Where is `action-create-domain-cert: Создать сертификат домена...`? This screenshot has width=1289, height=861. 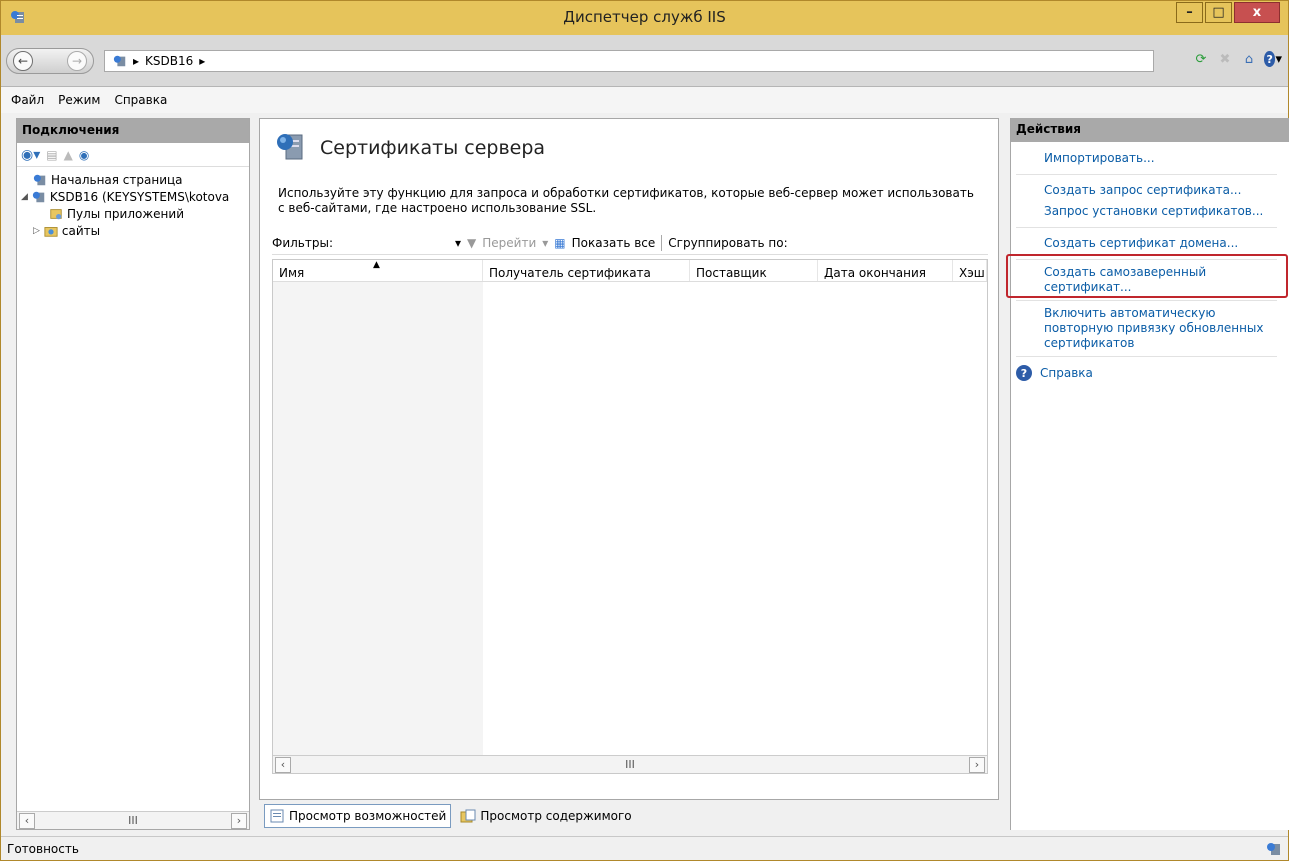
action-create-domain-cert: Создать сертификат домена... is located at coordinates (1146, 243).